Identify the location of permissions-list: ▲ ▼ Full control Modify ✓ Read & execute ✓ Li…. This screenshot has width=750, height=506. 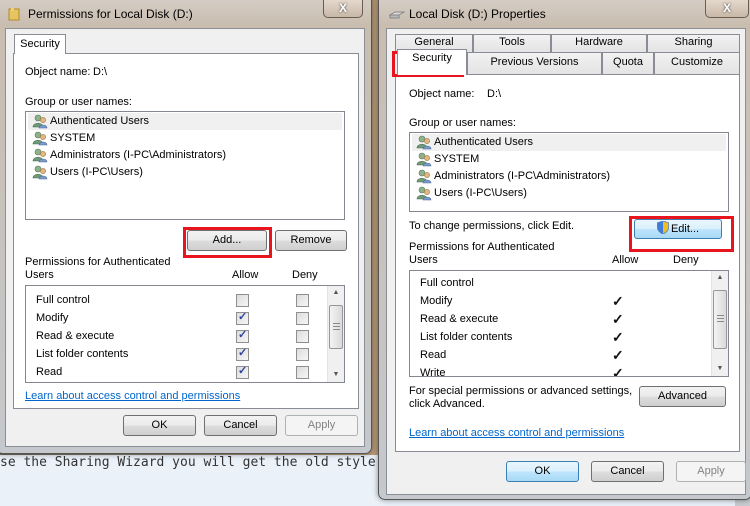
(569, 323).